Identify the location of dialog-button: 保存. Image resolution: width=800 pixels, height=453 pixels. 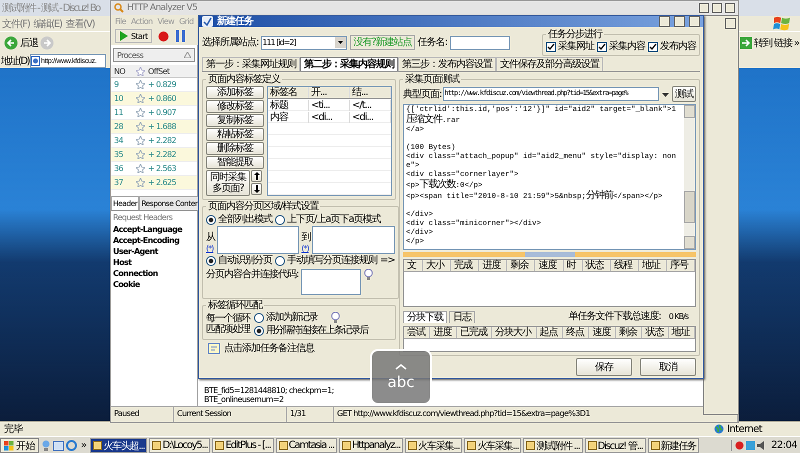
(604, 367).